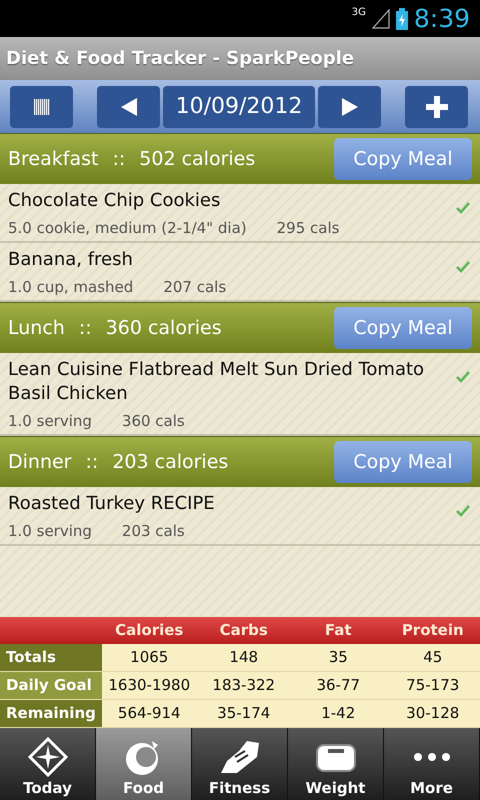 The height and width of the screenshot is (800, 480). I want to click on previous-day-button, so click(128, 107).